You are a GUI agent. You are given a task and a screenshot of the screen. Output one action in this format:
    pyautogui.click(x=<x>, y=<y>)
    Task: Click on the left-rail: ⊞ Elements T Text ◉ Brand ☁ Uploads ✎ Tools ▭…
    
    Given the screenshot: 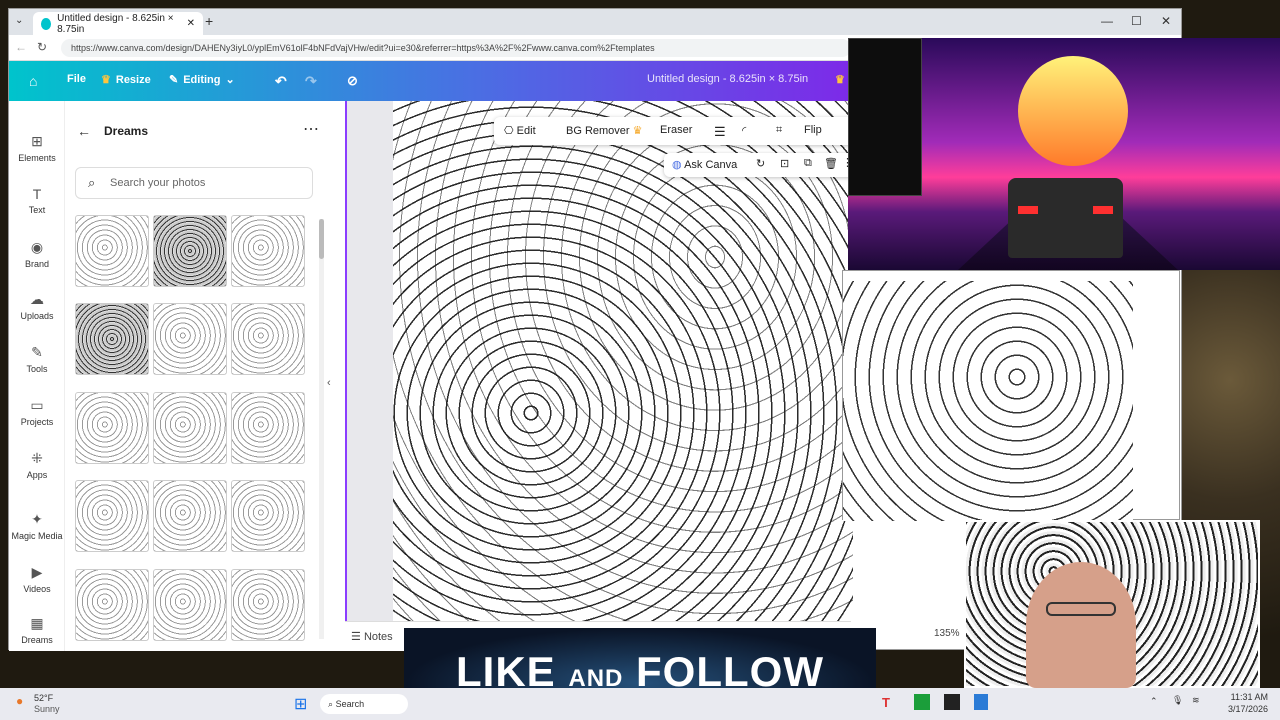 What is the action you would take?
    pyautogui.click(x=37, y=376)
    